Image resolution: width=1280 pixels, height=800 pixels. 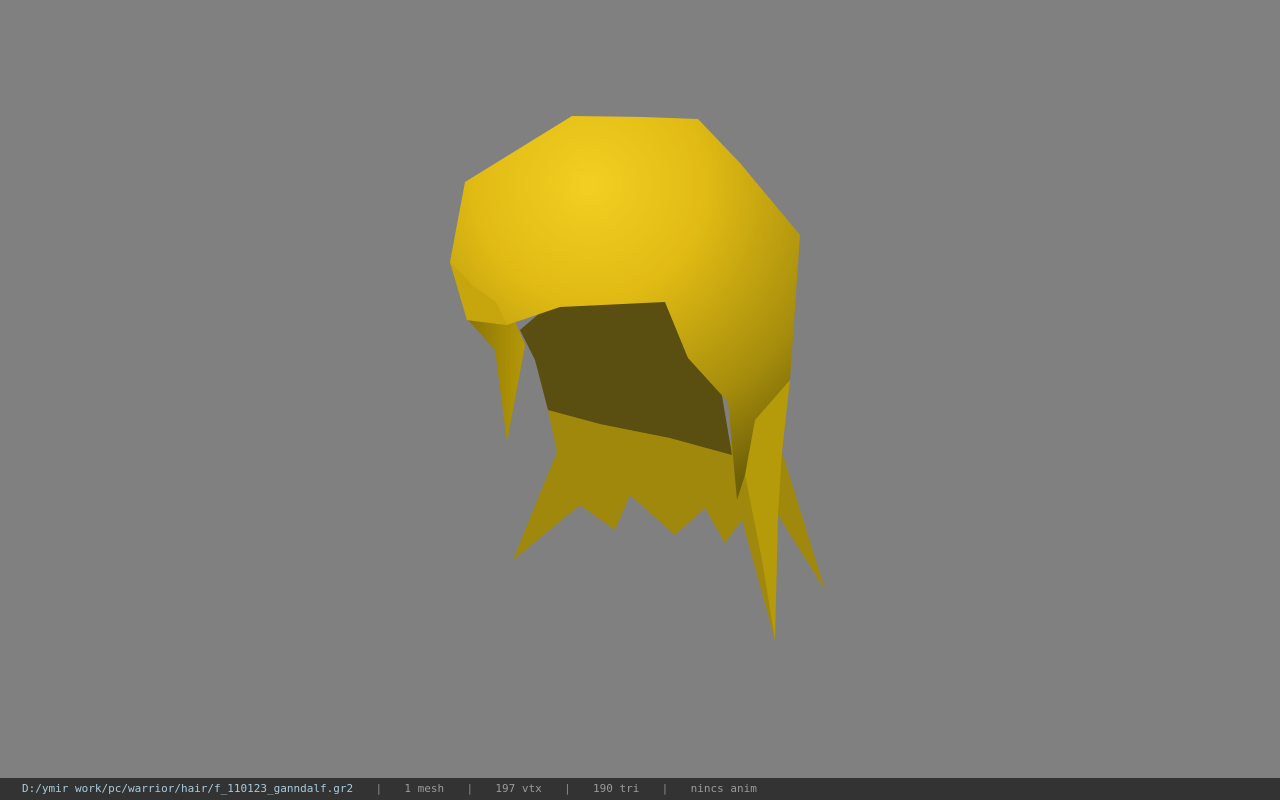 What do you see at coordinates (424, 788) in the screenshot?
I see `status-mesh-count: 1 mesh` at bounding box center [424, 788].